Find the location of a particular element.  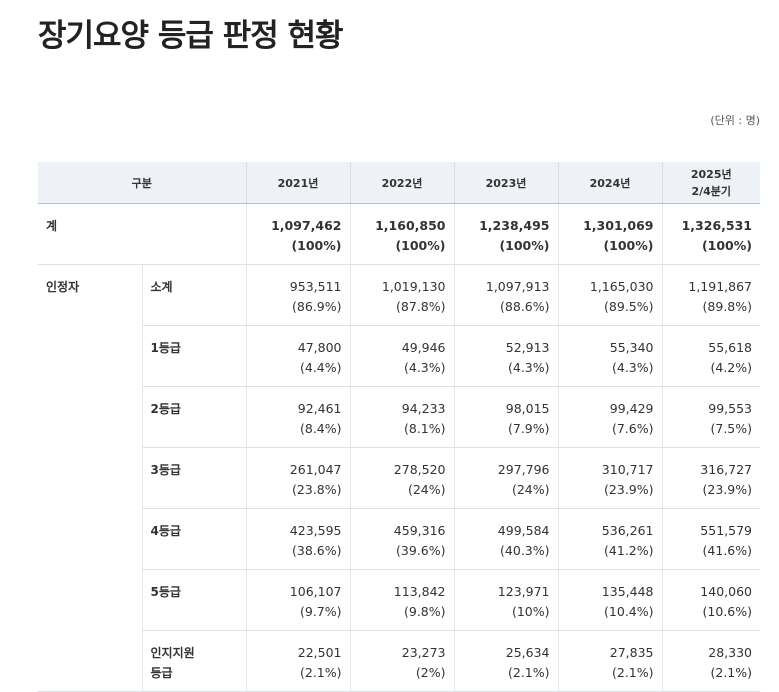

percent: (9.8%) is located at coordinates (424, 611).